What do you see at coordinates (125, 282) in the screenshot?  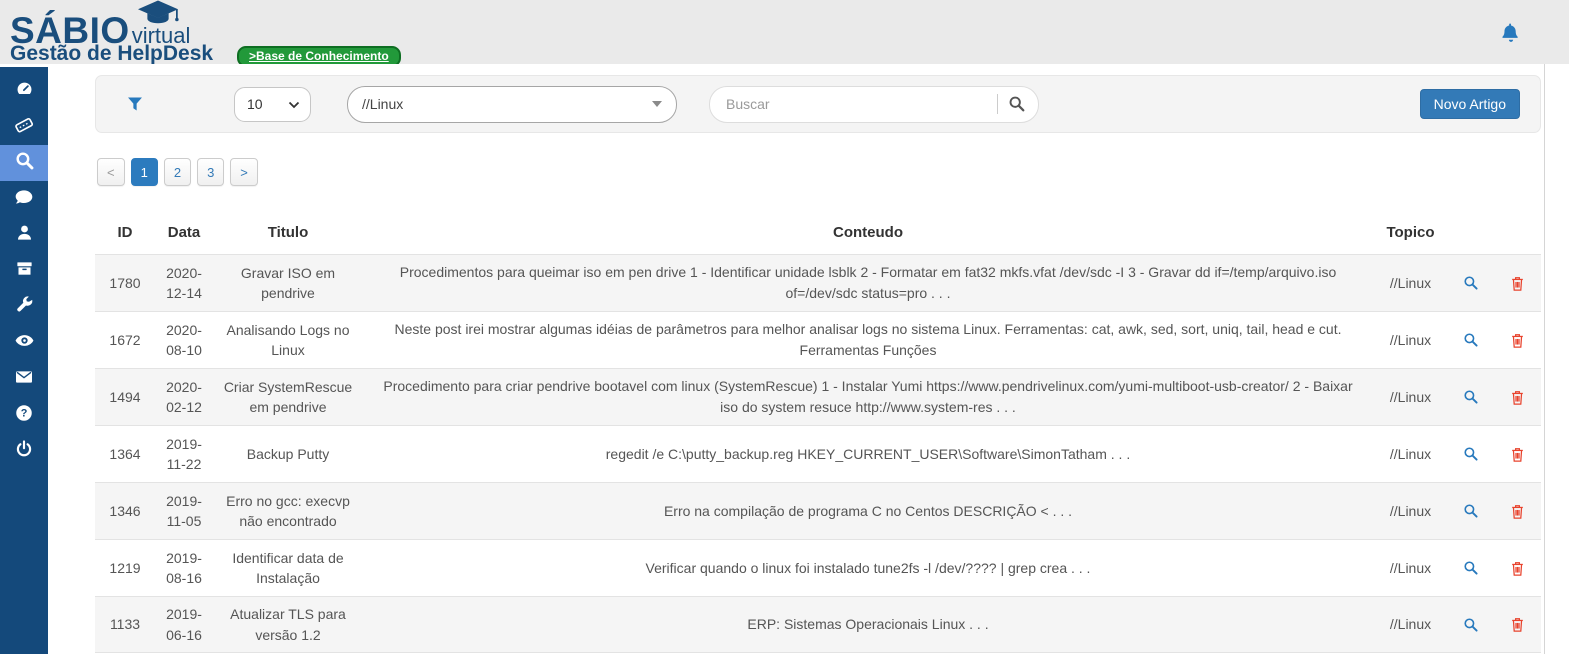 I see `article-id: 1780` at bounding box center [125, 282].